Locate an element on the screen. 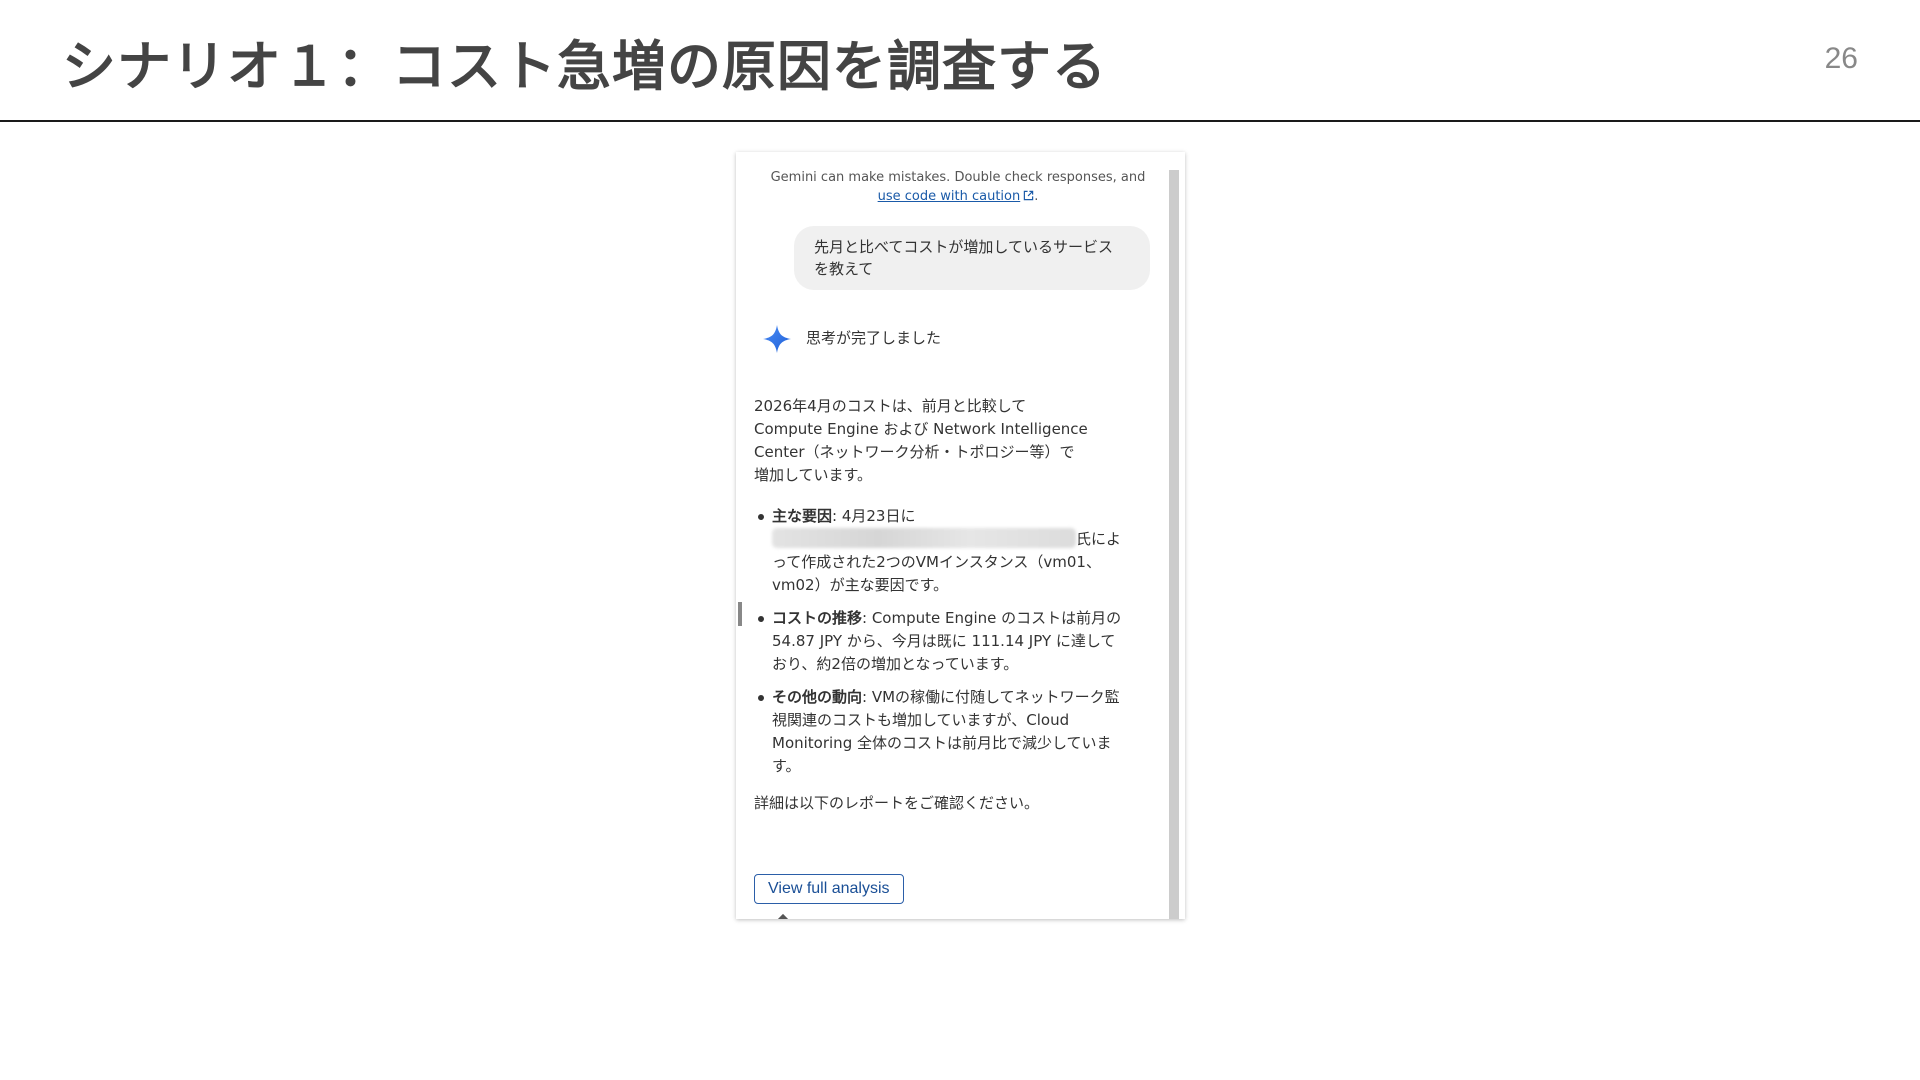 Image resolution: width=1920 pixels, height=1080 pixels. bullet-heading: 主な要因 is located at coordinates (802, 516).